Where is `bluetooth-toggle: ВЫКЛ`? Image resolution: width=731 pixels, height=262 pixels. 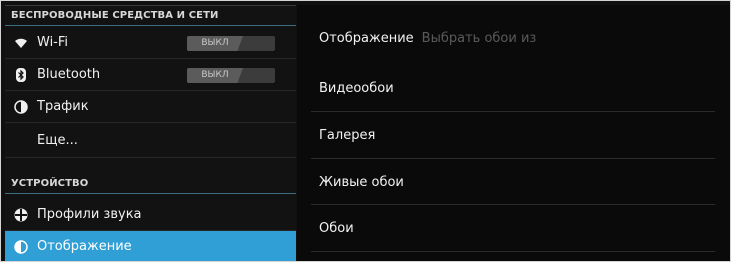 bluetooth-toggle: ВЫКЛ is located at coordinates (231, 75).